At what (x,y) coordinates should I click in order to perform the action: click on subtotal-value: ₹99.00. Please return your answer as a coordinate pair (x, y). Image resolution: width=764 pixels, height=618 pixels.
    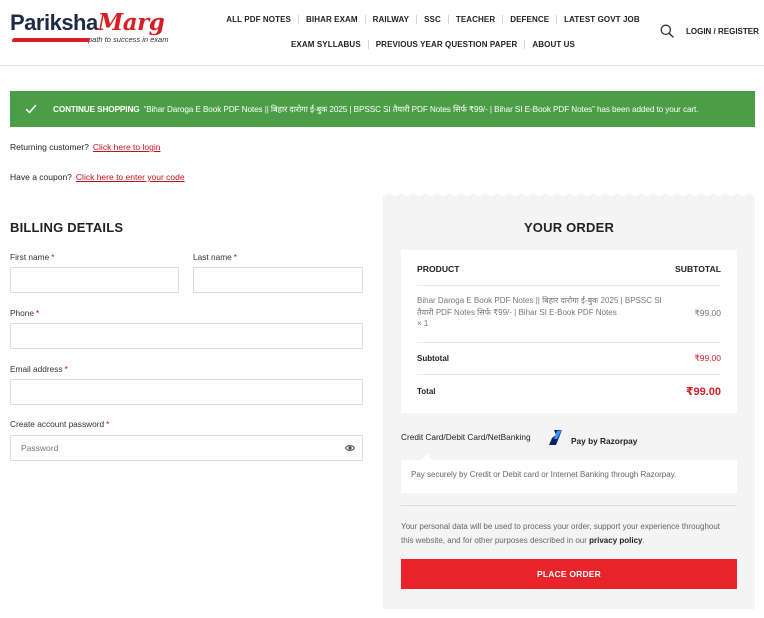
    Looking at the image, I should click on (707, 358).